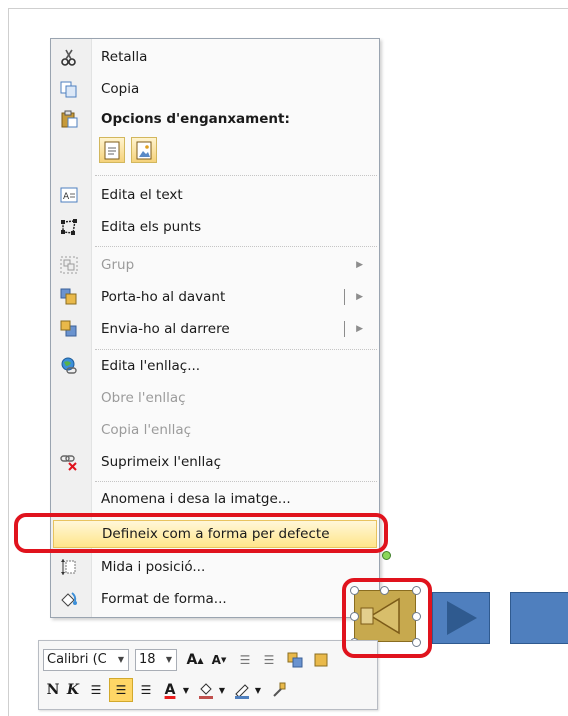  What do you see at coordinates (195, 119) in the screenshot?
I see `menu-item-label: Opcions d'enganxament:` at bounding box center [195, 119].